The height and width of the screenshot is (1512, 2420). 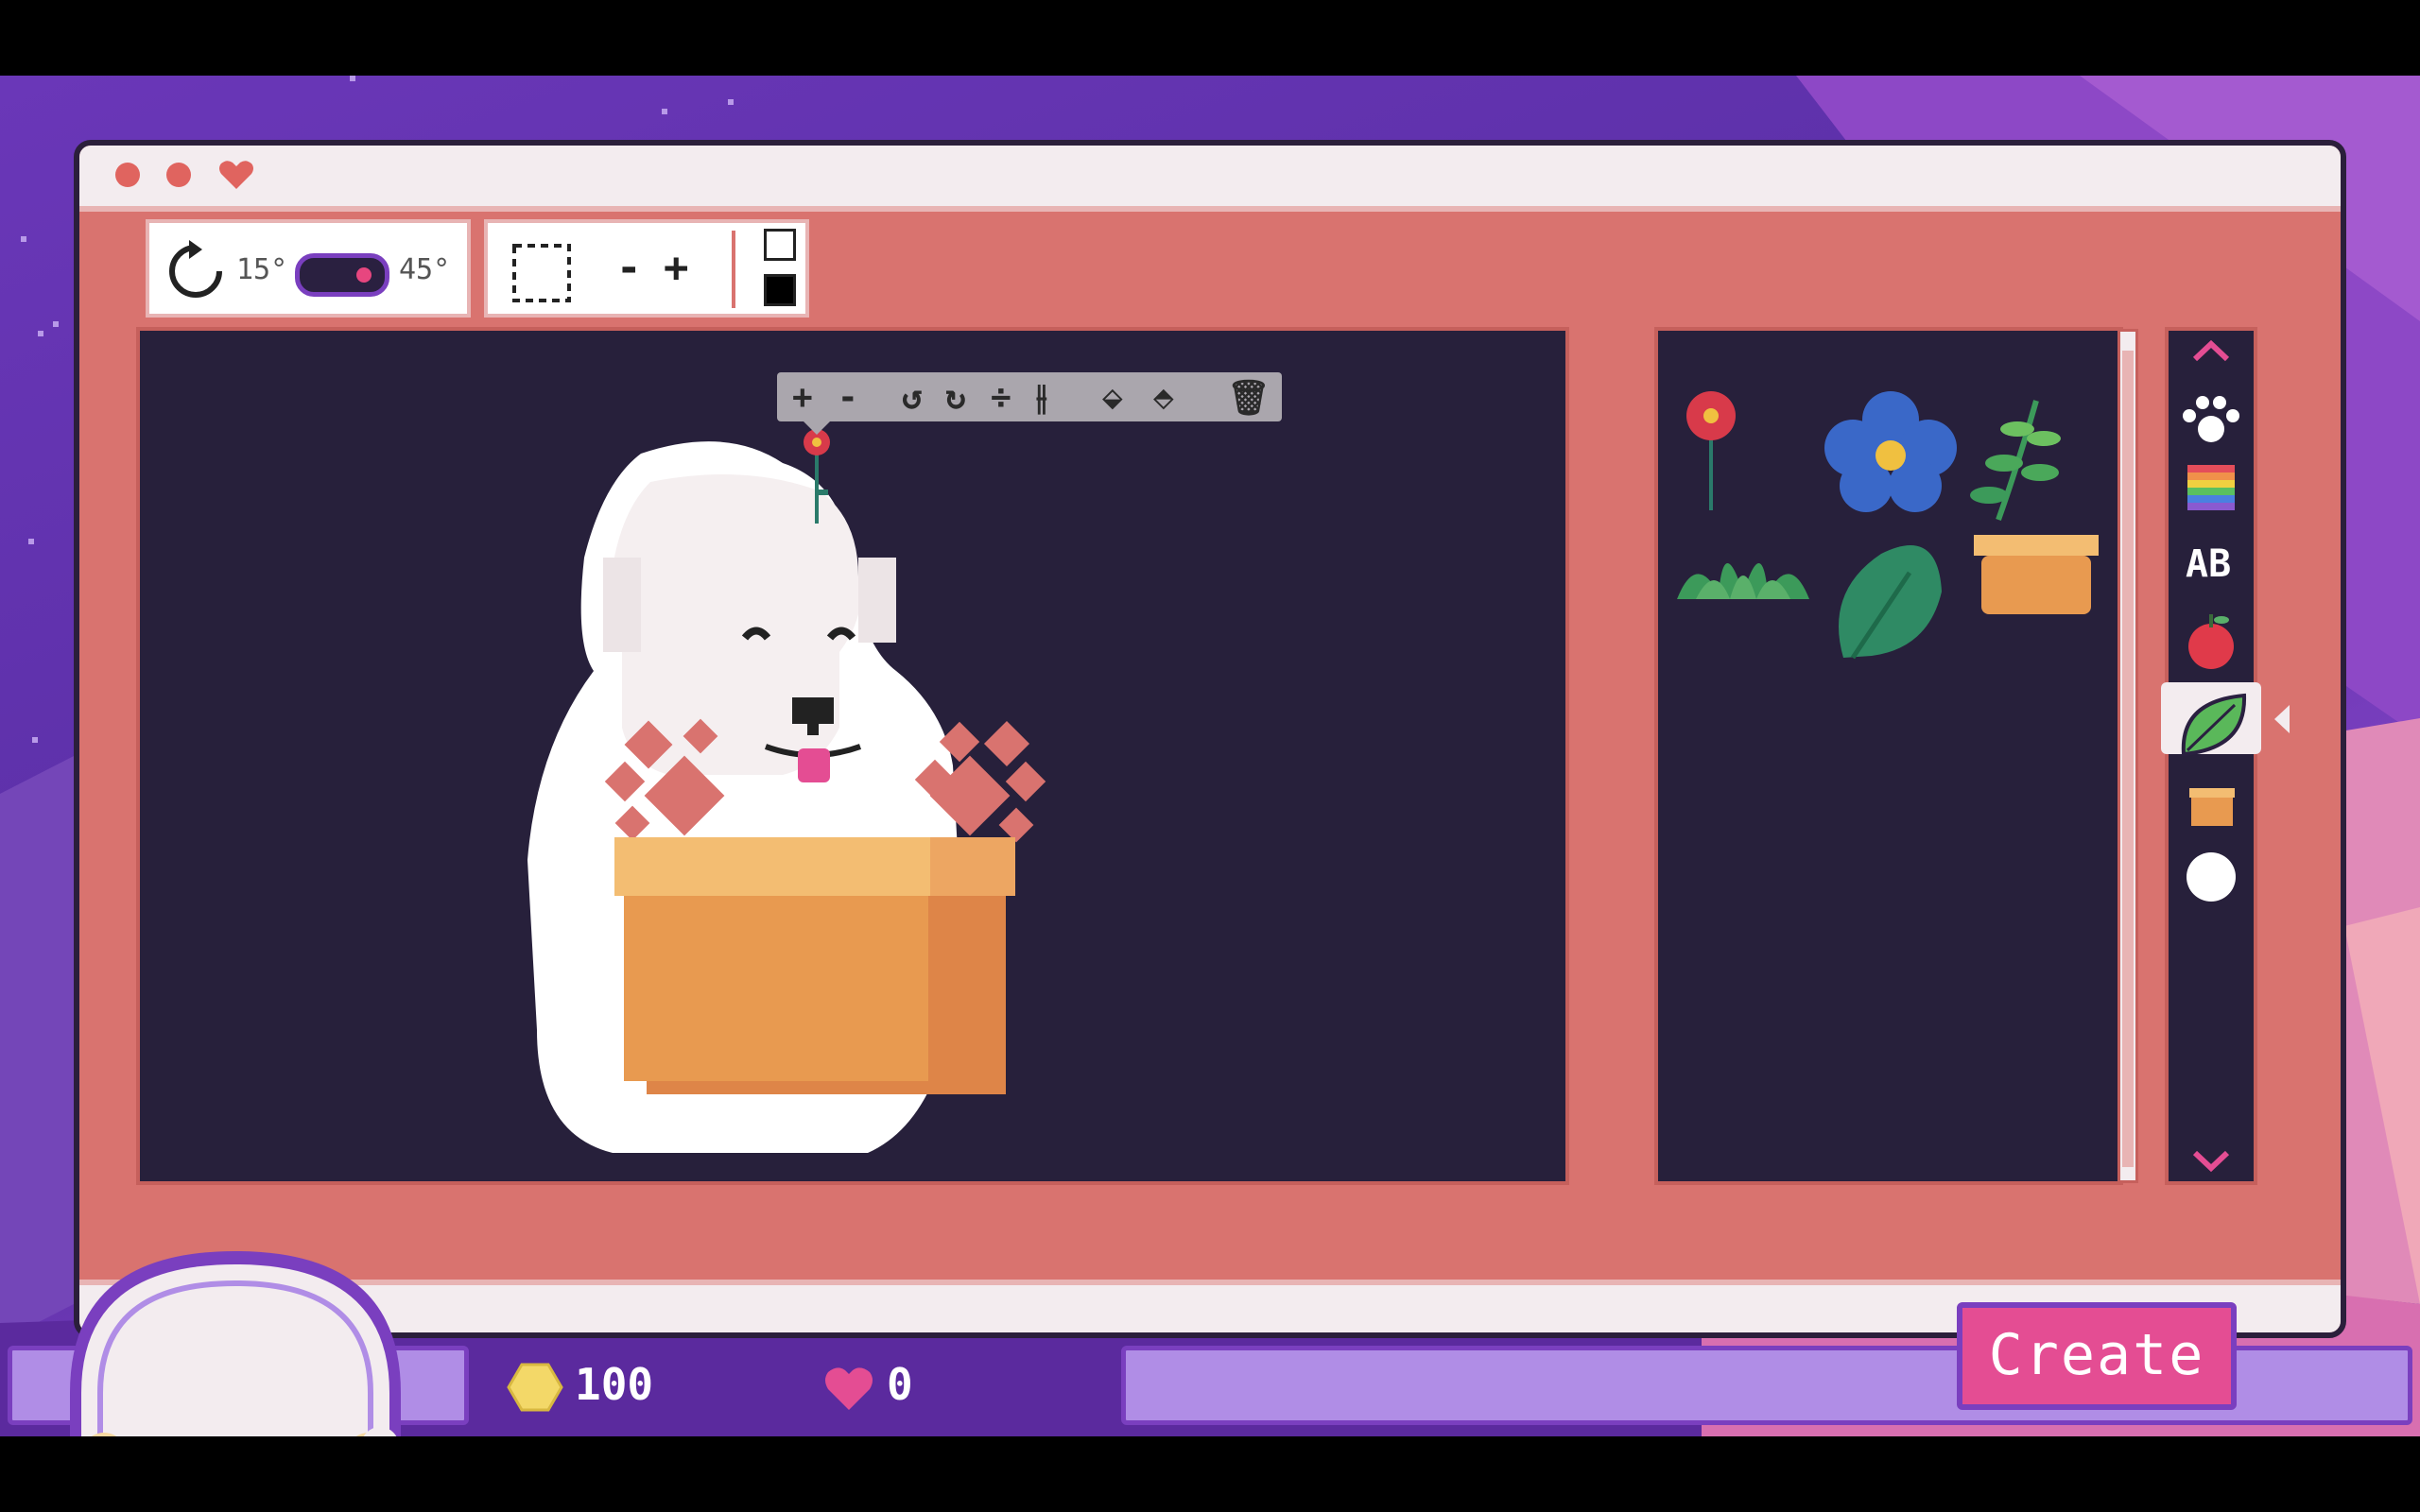 I want to click on rotation-toolbar: 15° 45°, so click(x=309, y=268).